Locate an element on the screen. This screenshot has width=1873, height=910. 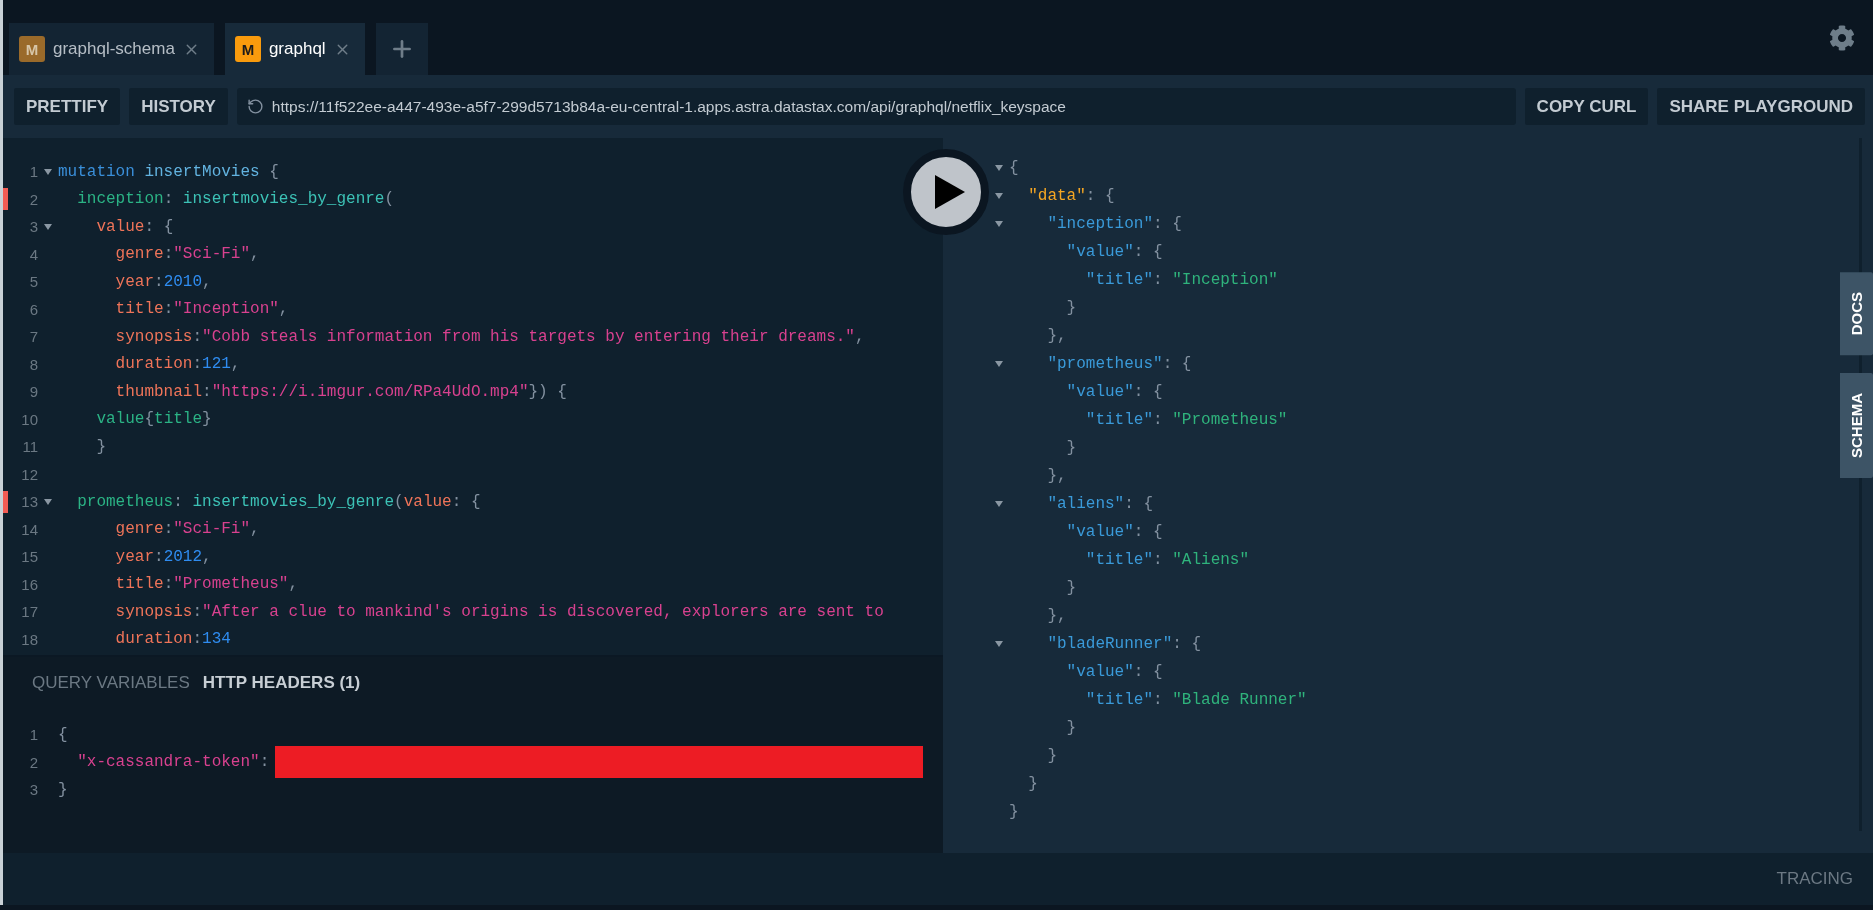
tab: M graphql-schema is located at coordinates (111, 49).